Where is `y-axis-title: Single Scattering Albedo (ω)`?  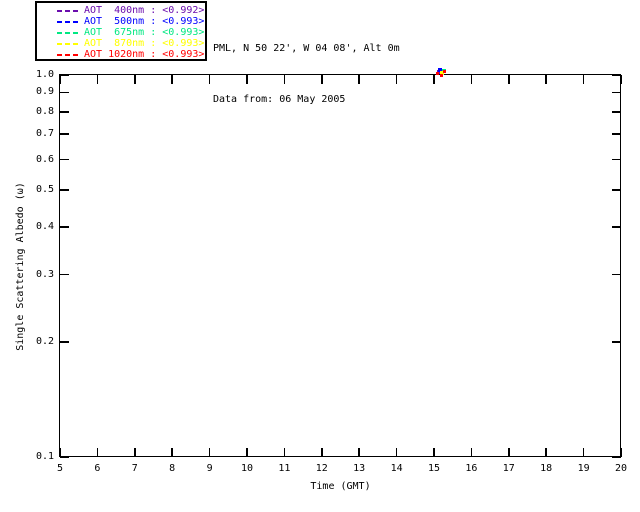 y-axis-title: Single Scattering Albedo (ω) is located at coordinates (20, 266).